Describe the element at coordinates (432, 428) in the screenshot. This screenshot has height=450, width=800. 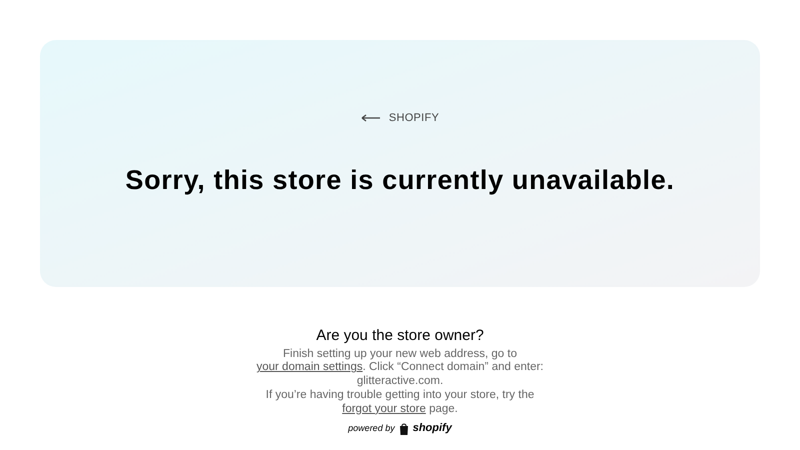
I see `shopify-wordmark: shopify` at that location.